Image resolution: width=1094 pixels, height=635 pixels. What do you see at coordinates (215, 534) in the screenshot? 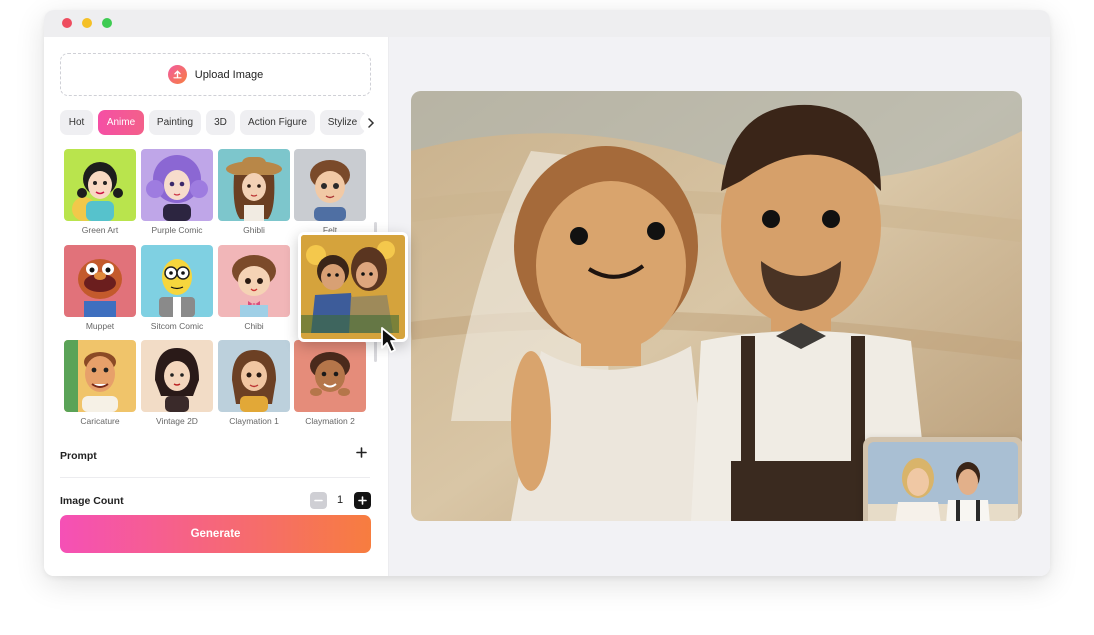
I see `generate-button: Generate` at bounding box center [215, 534].